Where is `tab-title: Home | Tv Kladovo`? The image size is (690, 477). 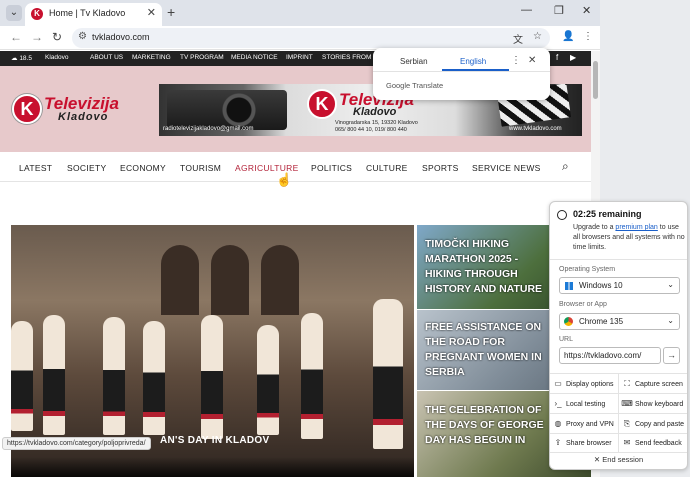
tab-title: Home | Tv Kladovo is located at coordinates (87, 13).